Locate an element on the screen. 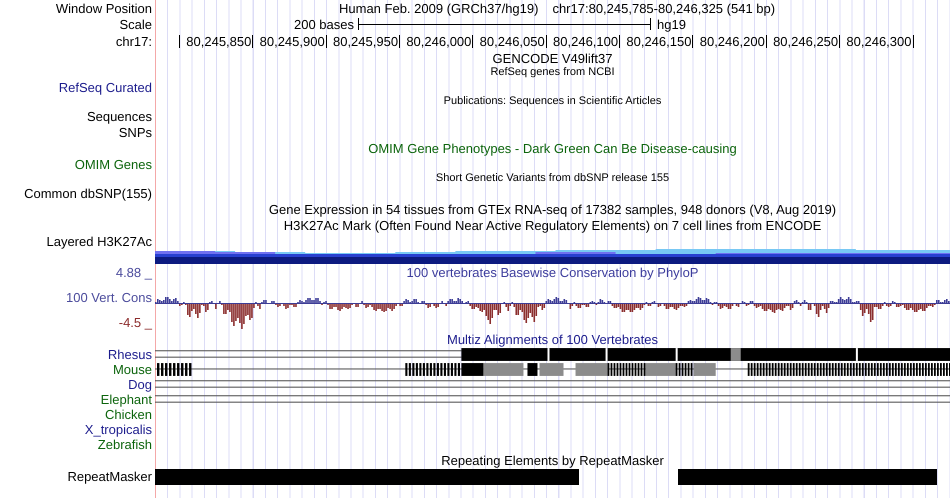 The image size is (950, 498). axis-max-label: 4.88 _ is located at coordinates (134, 272).